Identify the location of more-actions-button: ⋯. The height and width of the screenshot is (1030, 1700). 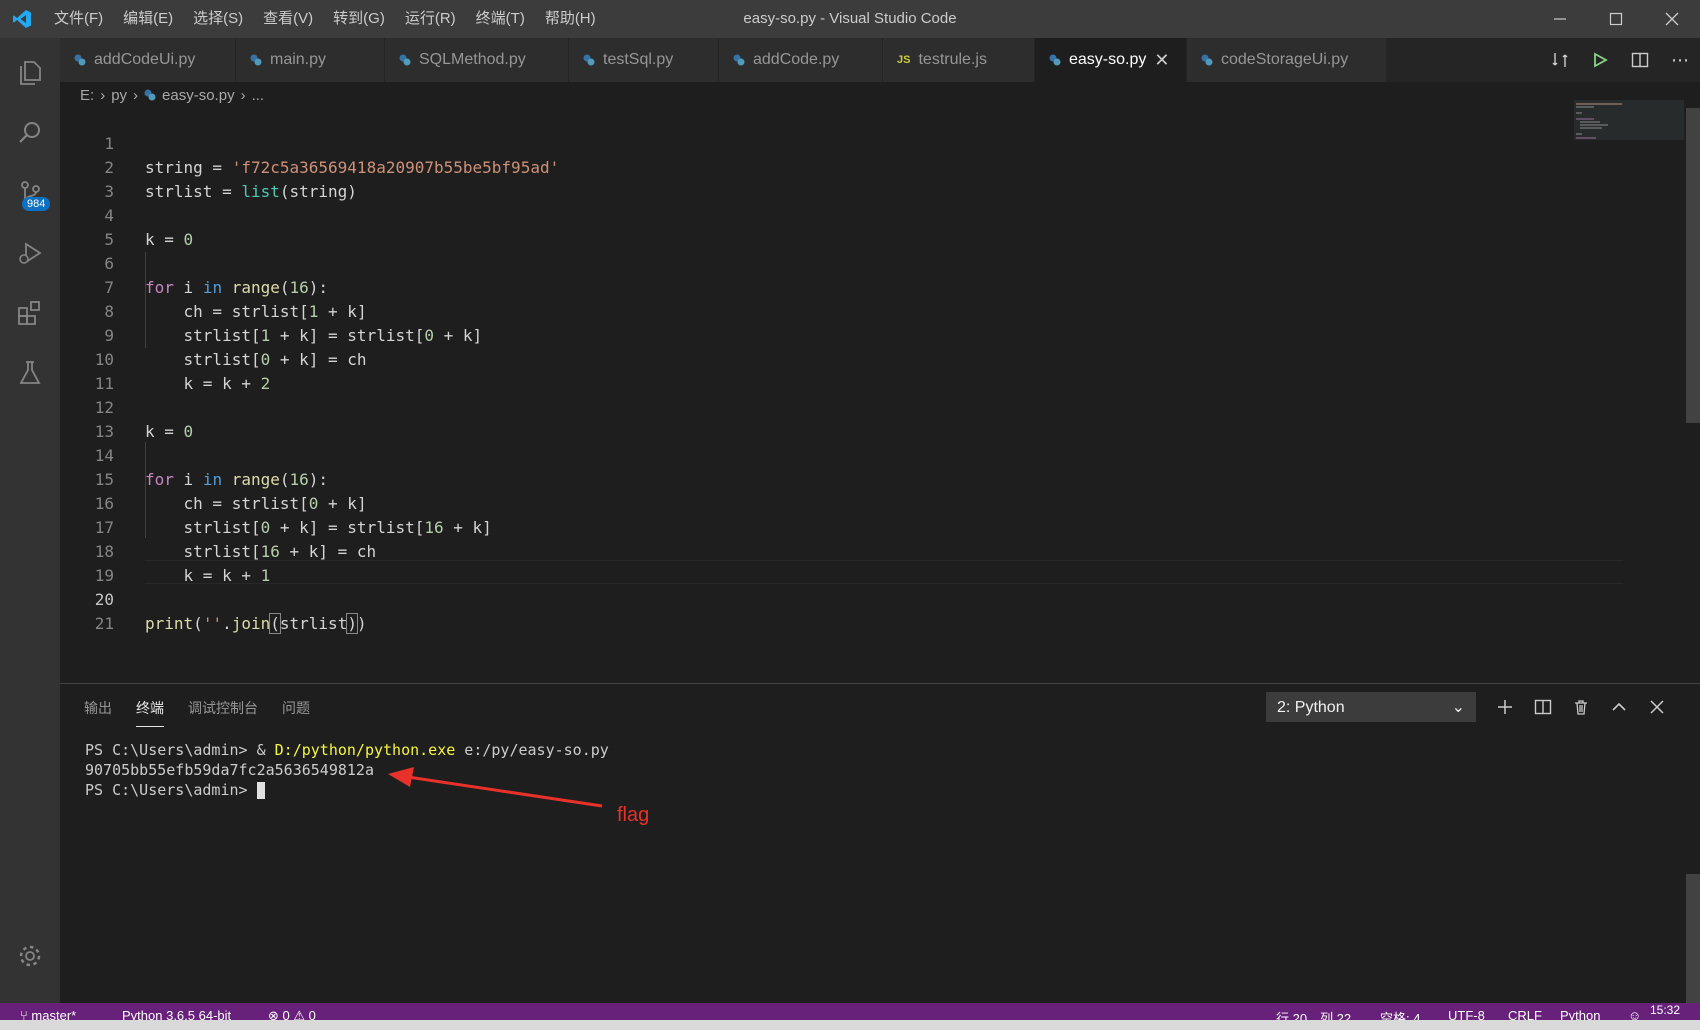
(1680, 60).